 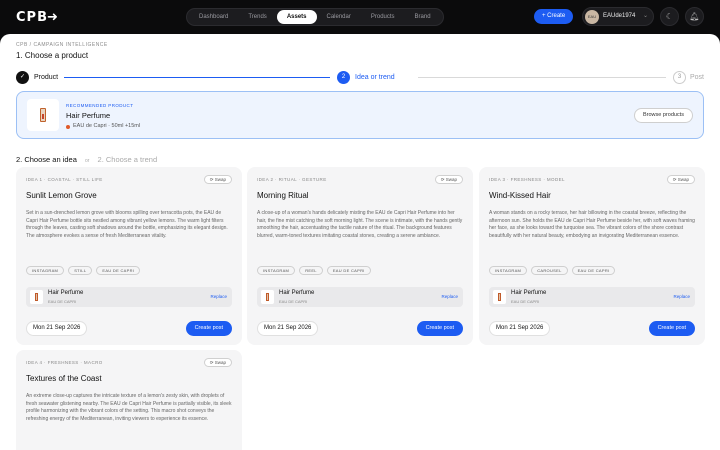 I want to click on choose-idea-tab: 2. Choose an idea, so click(x=46, y=159).